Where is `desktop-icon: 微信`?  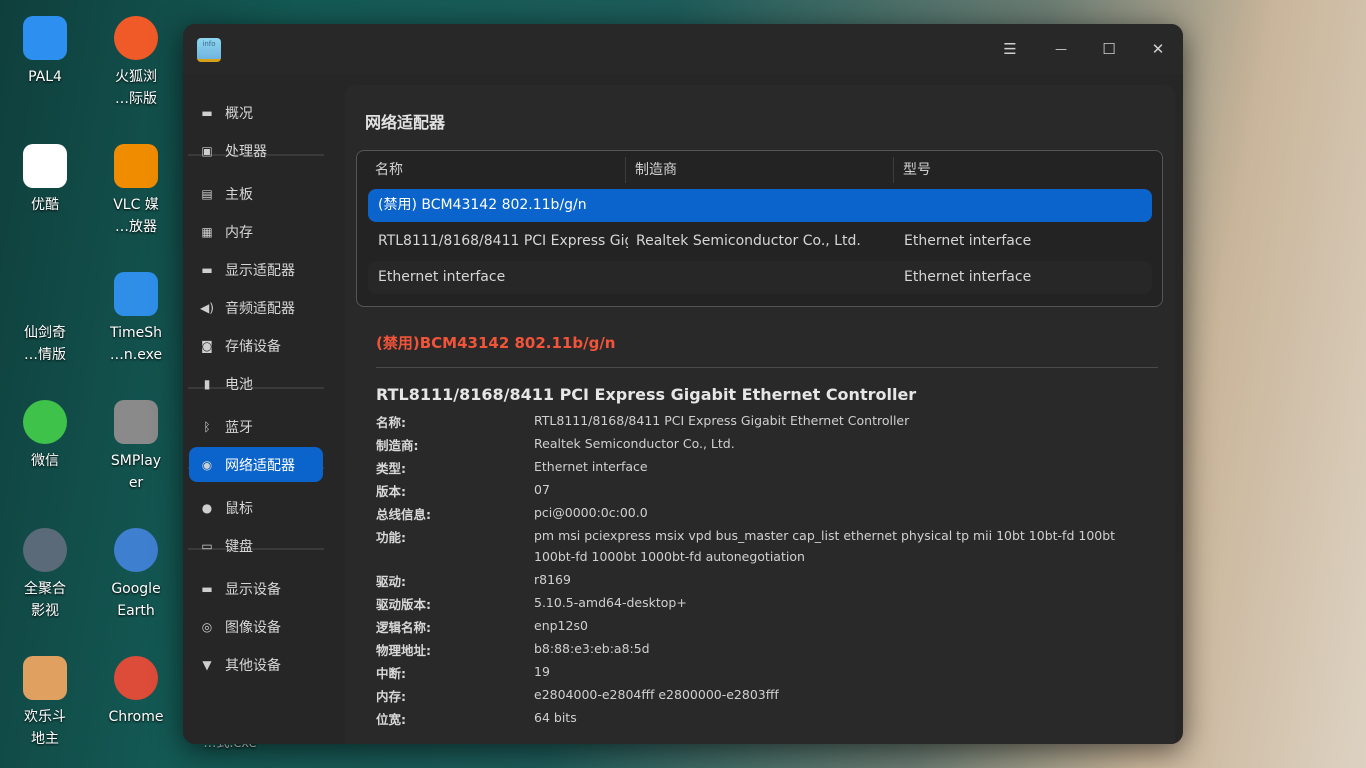 desktop-icon: 微信 is located at coordinates (45, 436).